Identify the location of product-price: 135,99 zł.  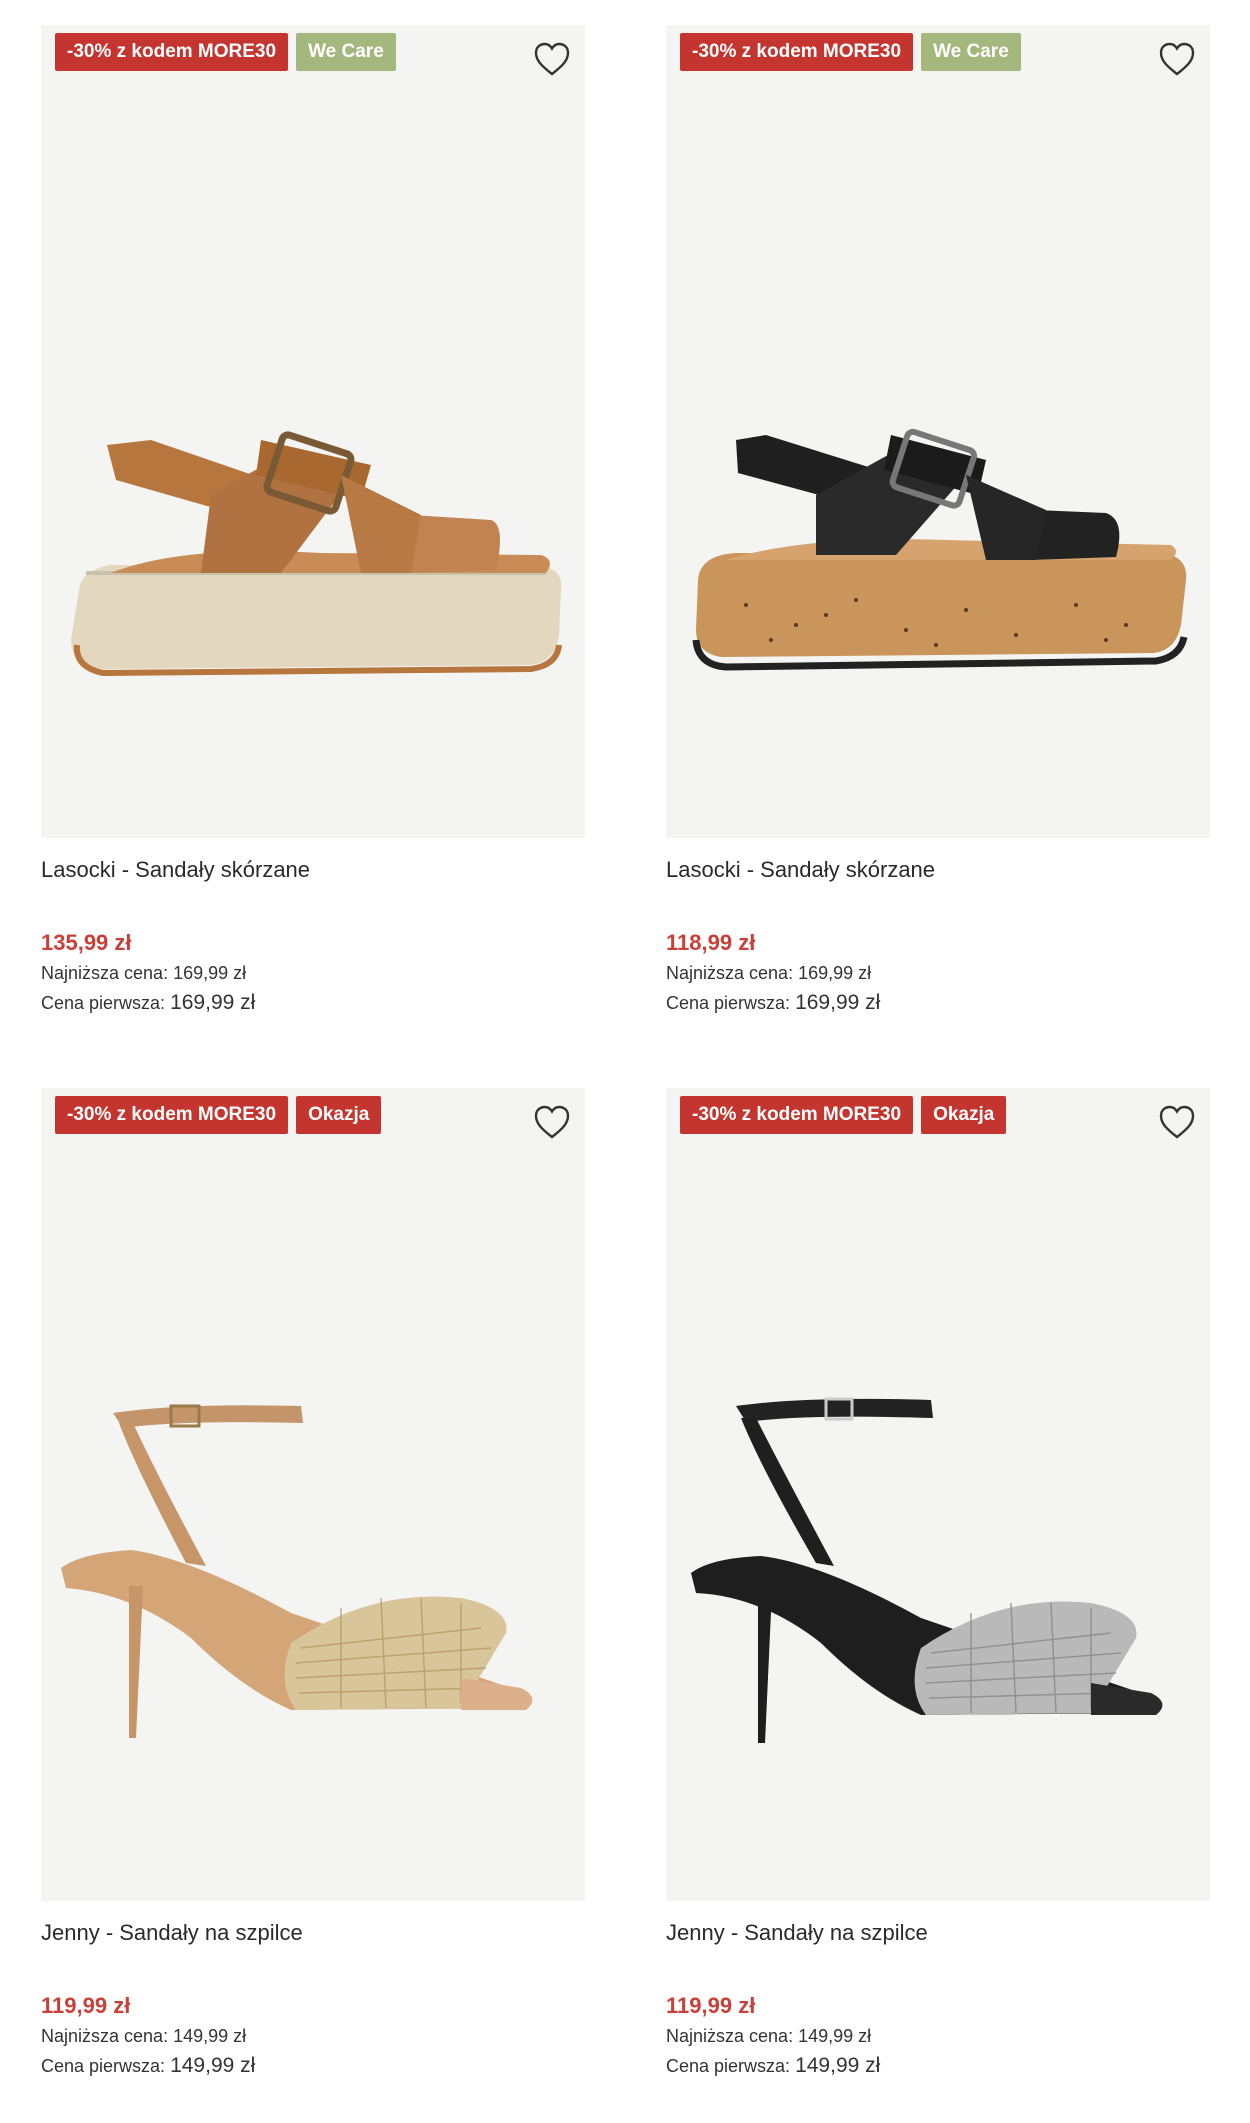
(86, 942).